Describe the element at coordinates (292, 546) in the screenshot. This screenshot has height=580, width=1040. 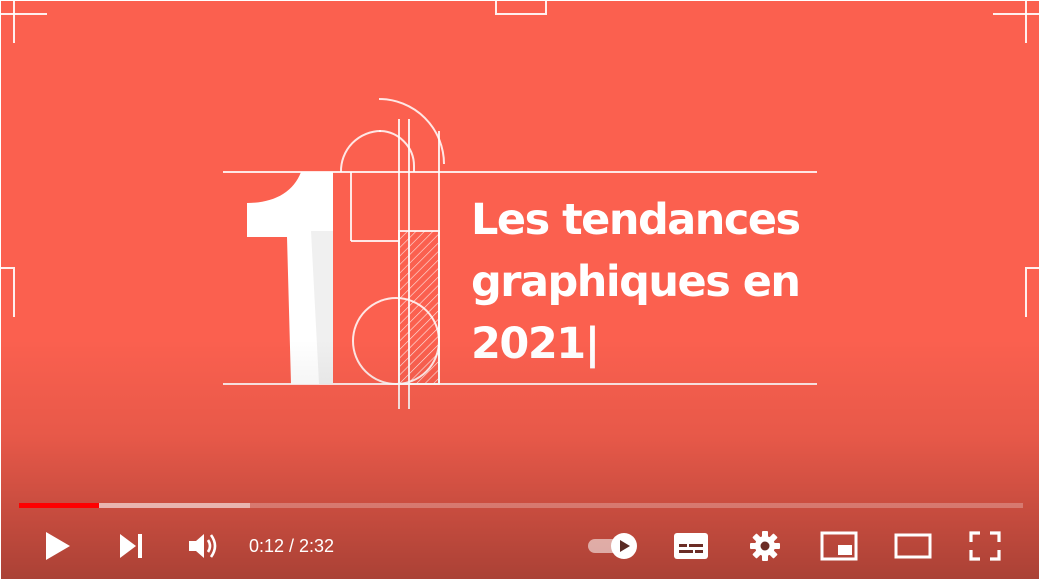
I see `time-display: 0:12 / 2:32` at that location.